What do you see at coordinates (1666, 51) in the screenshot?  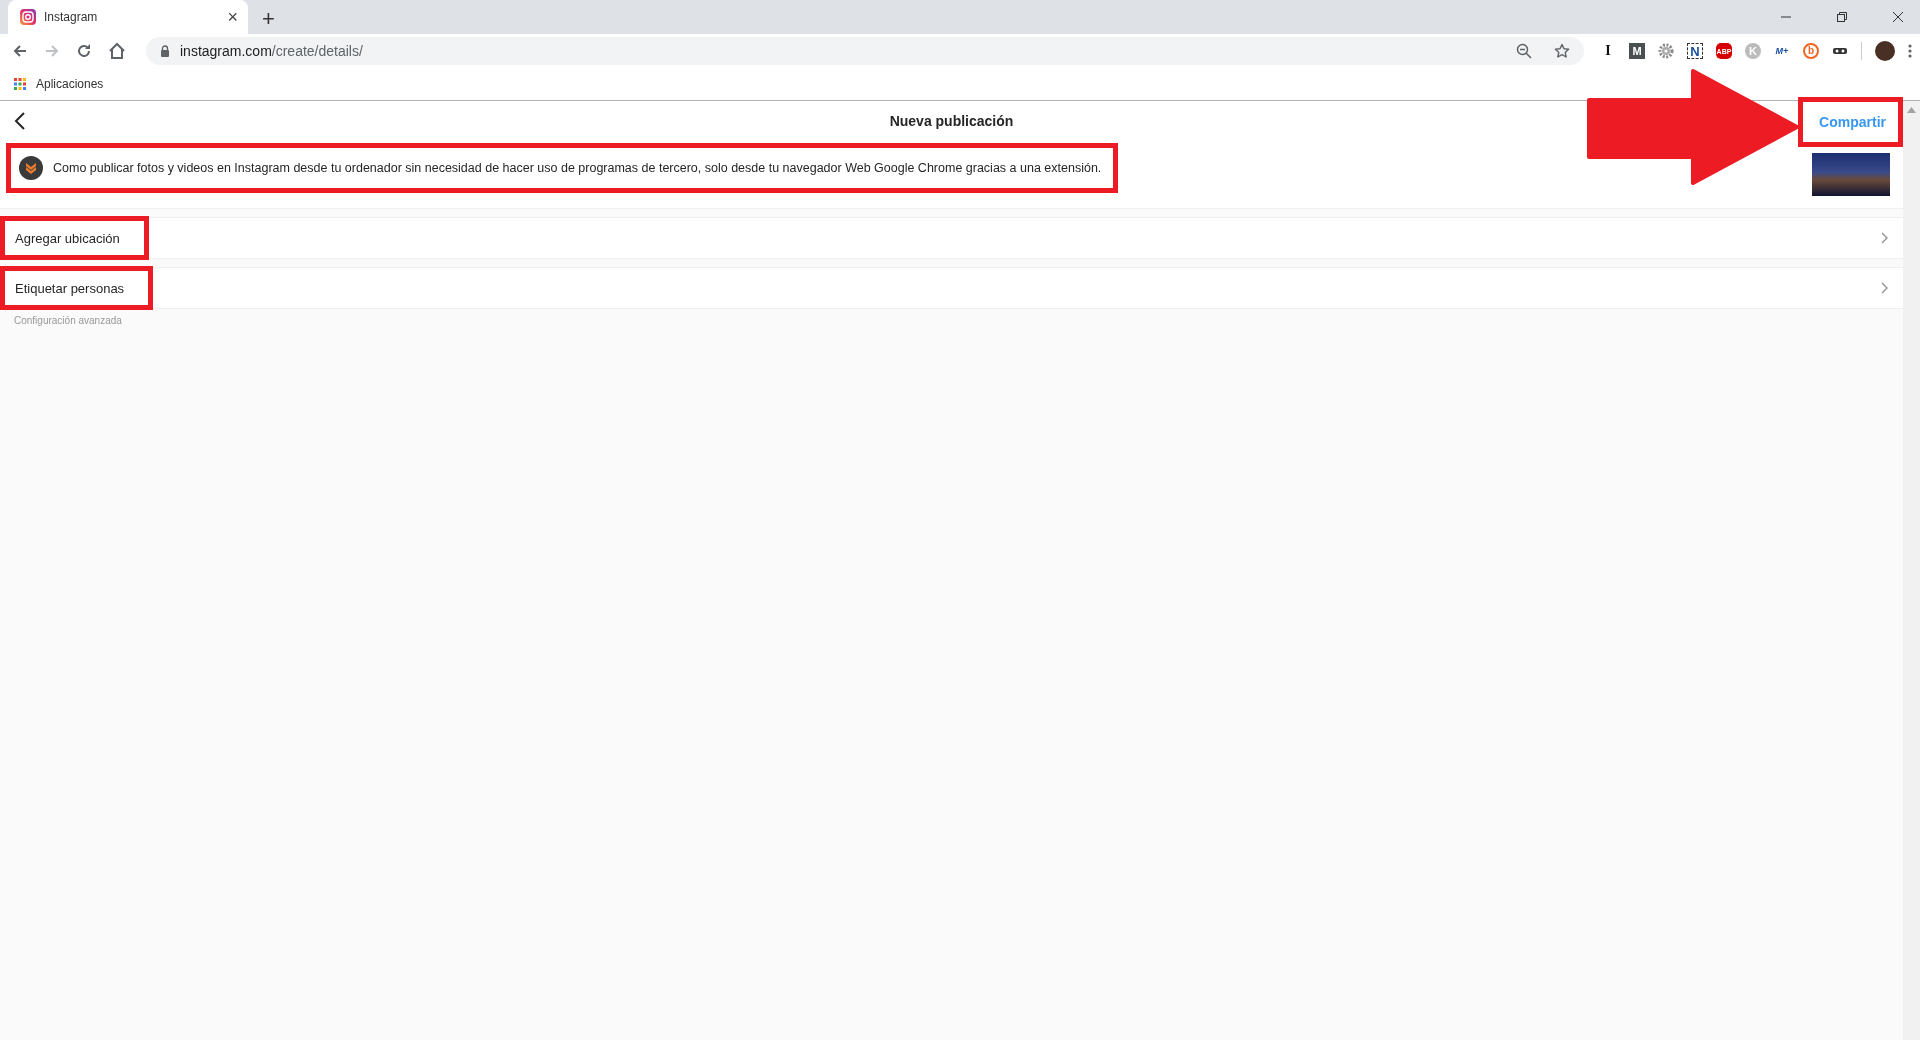 I see `gear-icon` at bounding box center [1666, 51].